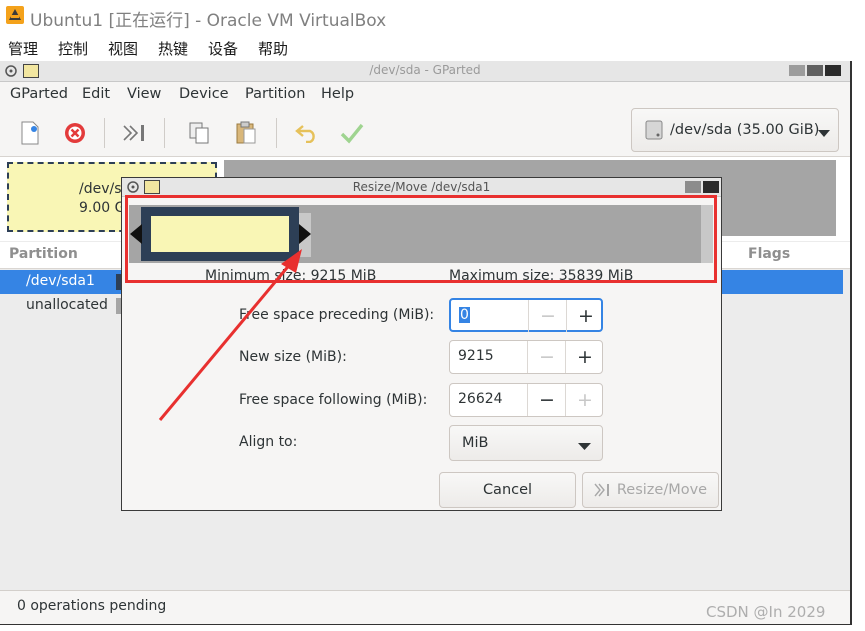 The width and height of the screenshot is (865, 631). What do you see at coordinates (425, 95) in the screenshot?
I see `gparted-menubar: GParted Edit View Device Partition Help` at bounding box center [425, 95].